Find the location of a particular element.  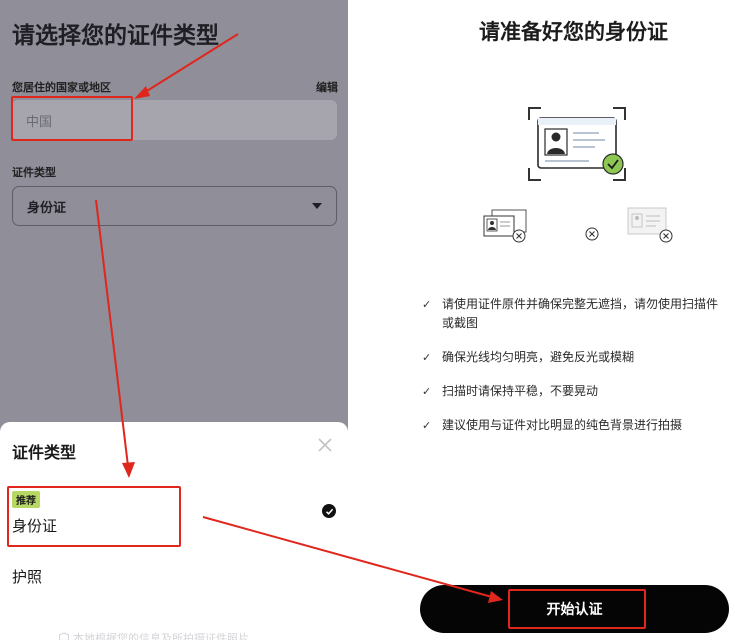

shield-icon is located at coordinates (64, 636).